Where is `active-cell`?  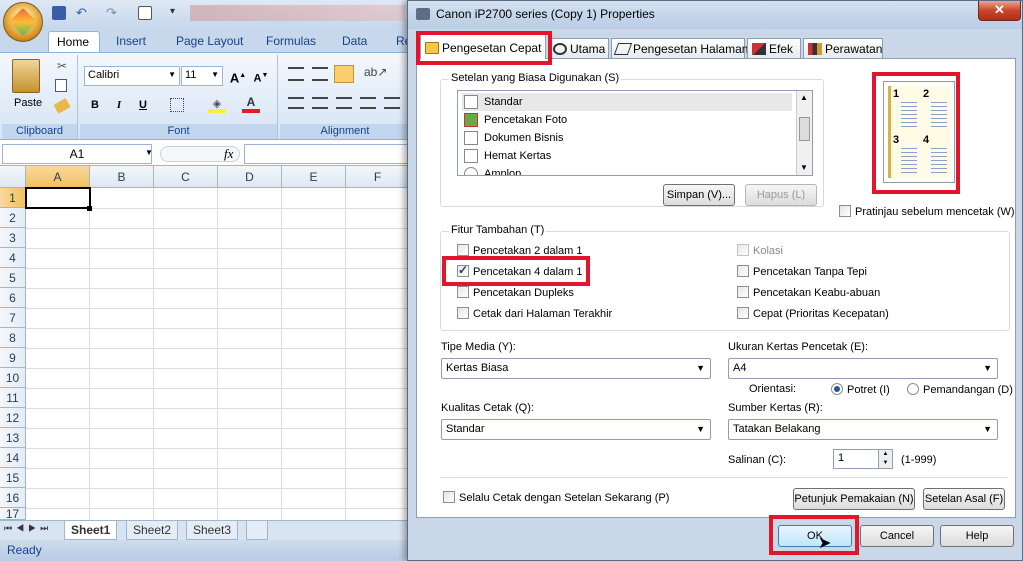 active-cell is located at coordinates (58, 198).